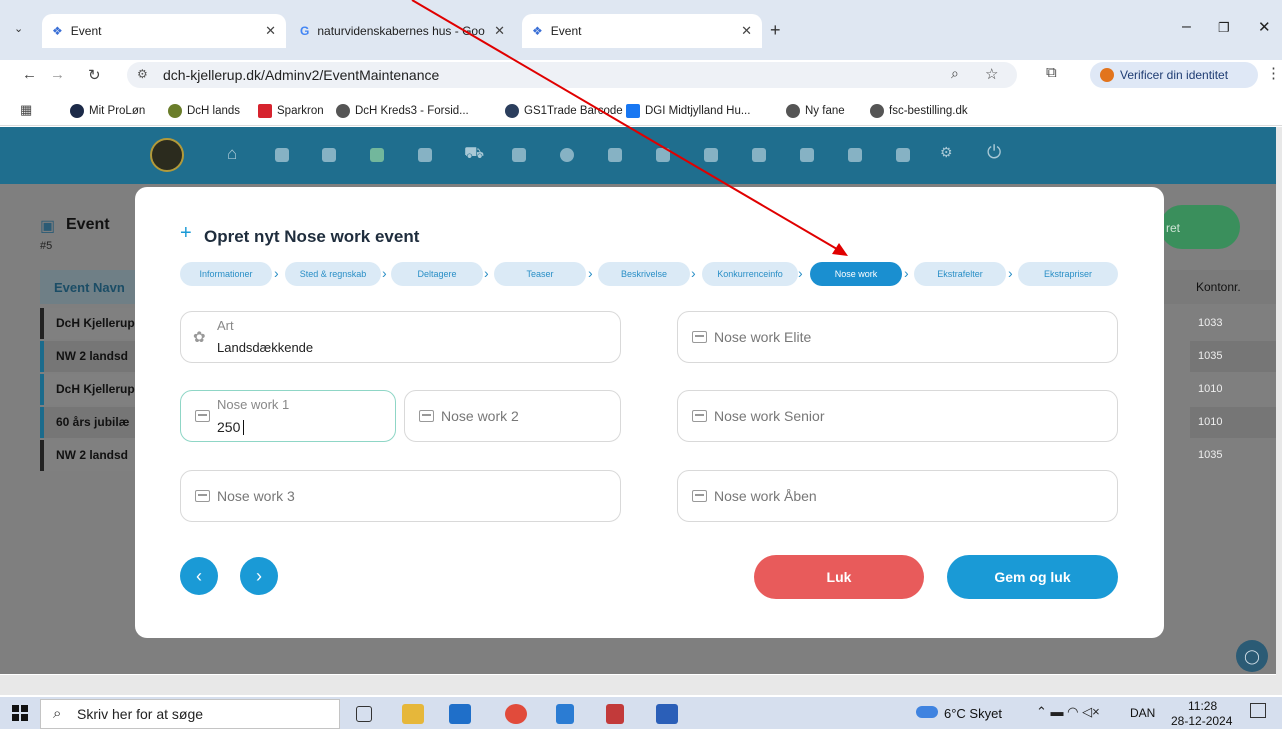 This screenshot has height=729, width=1282. Describe the element at coordinates (973, 713) in the screenshot. I see `weather-text: 6°C Skyet` at that location.